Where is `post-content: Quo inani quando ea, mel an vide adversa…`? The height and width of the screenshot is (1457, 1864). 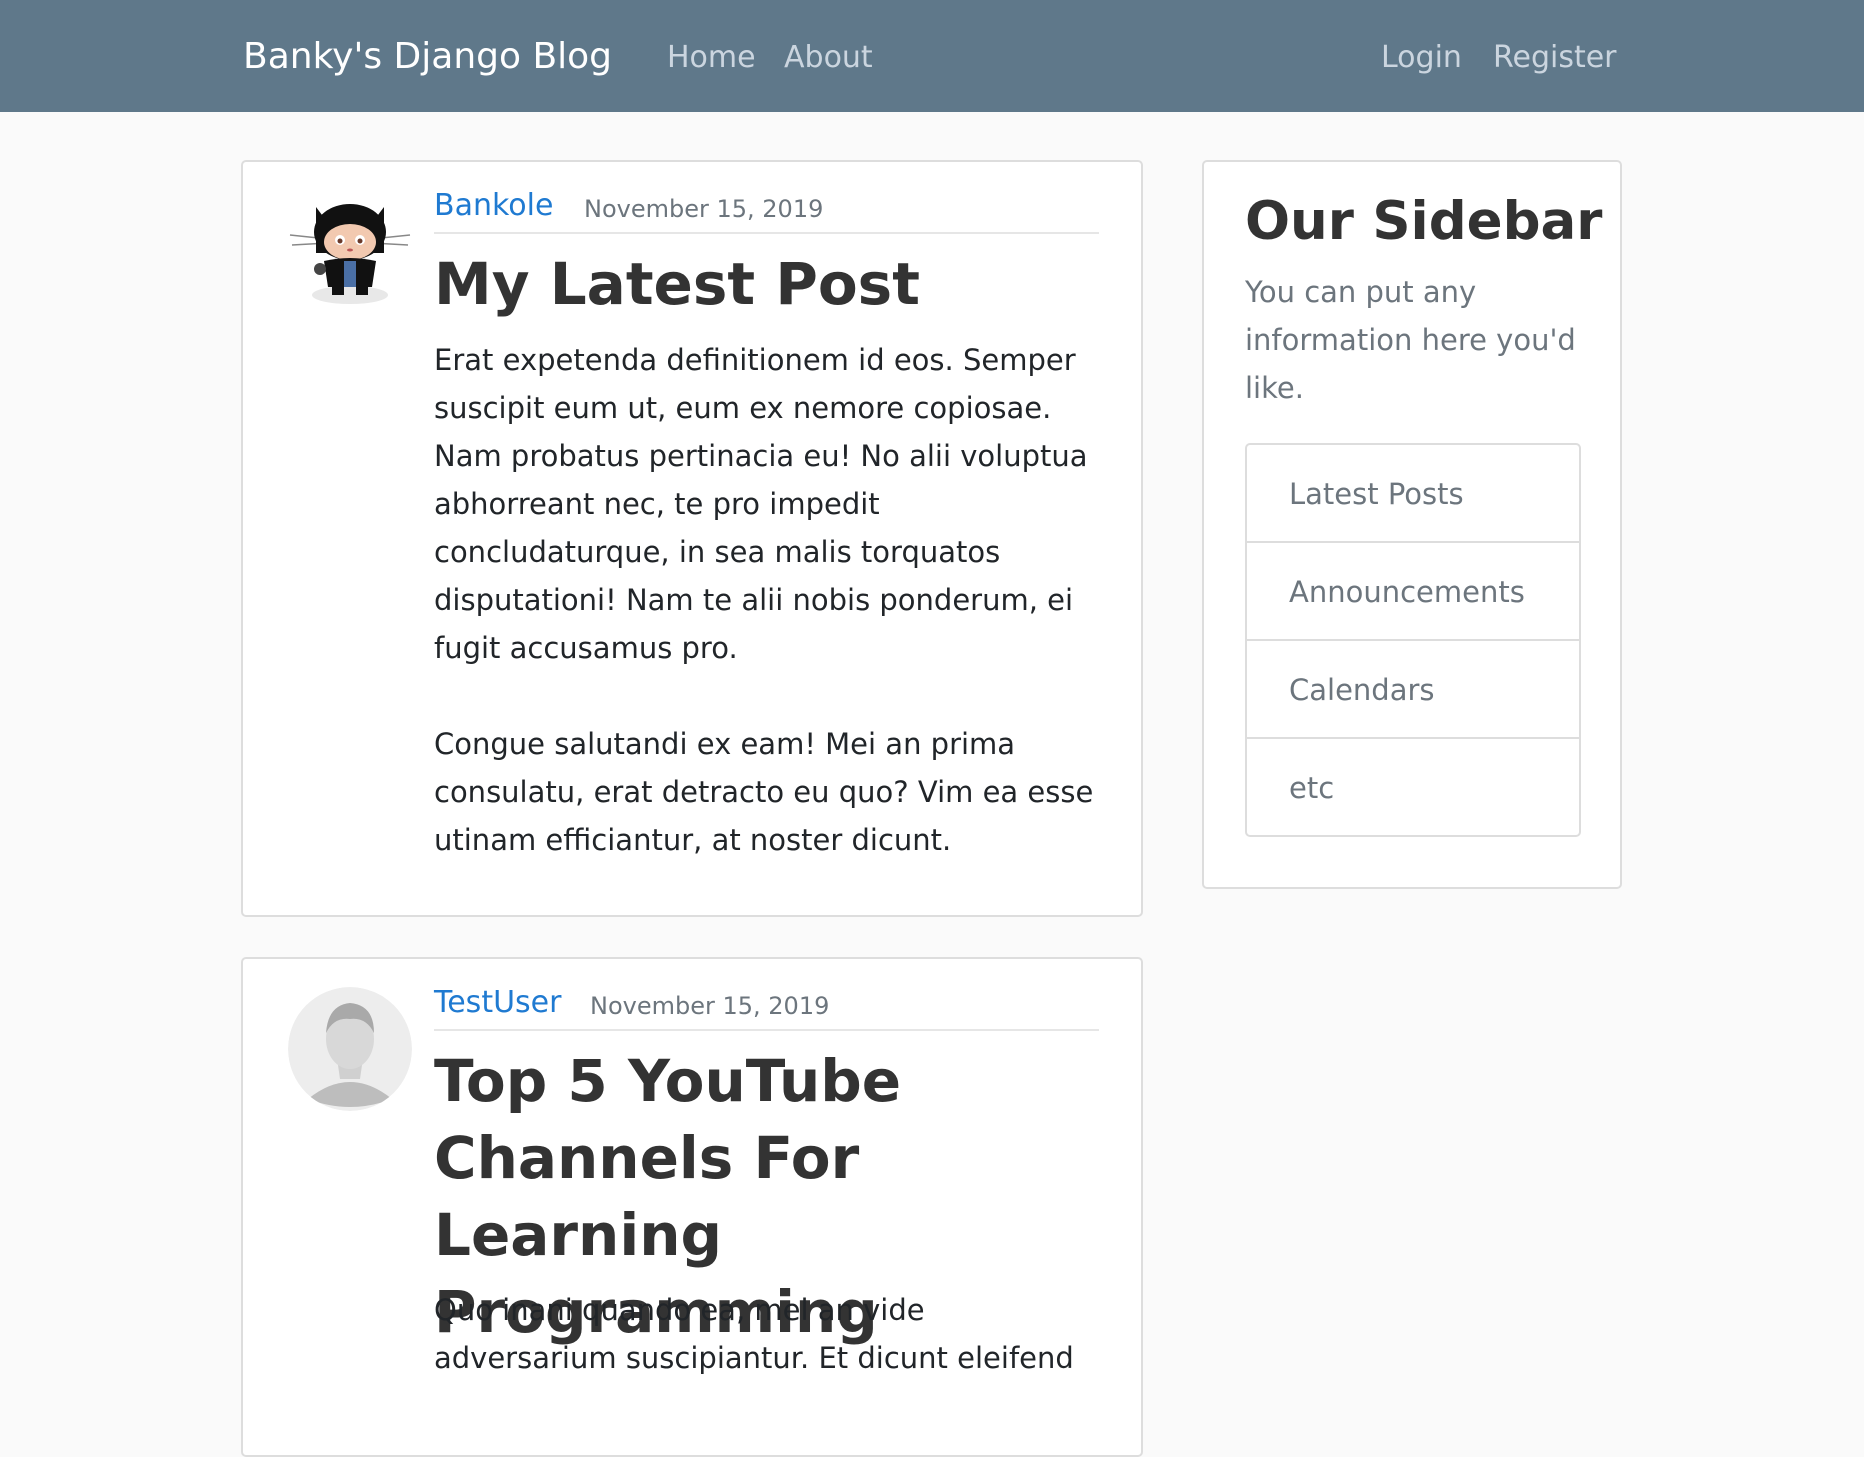
post-content: Quo inani quando ea, mel an vide adversa… is located at coordinates (754, 1334).